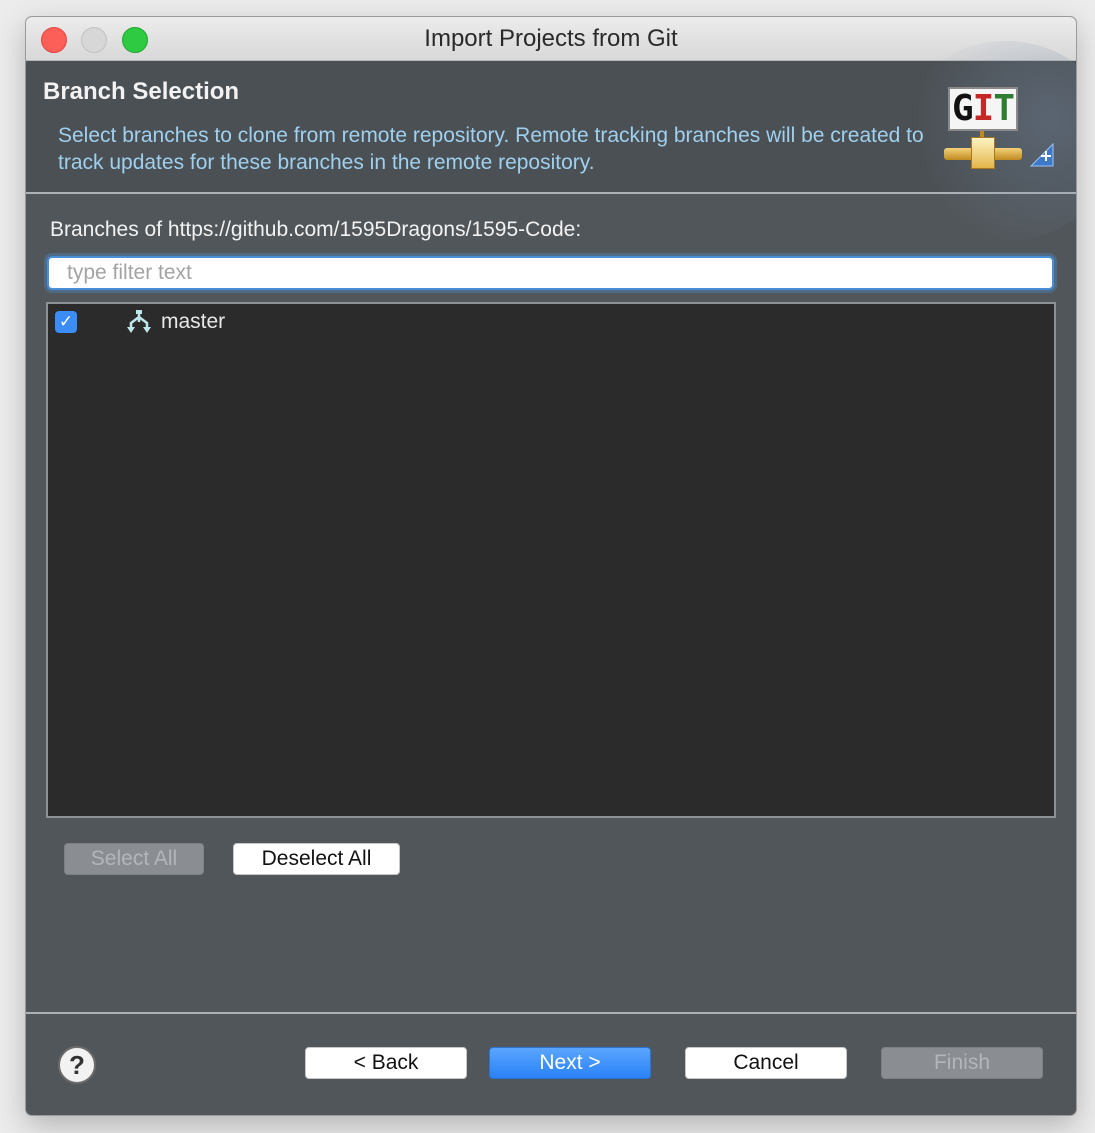  Describe the element at coordinates (766, 1063) in the screenshot. I see `cancel-button: Cancel` at that location.